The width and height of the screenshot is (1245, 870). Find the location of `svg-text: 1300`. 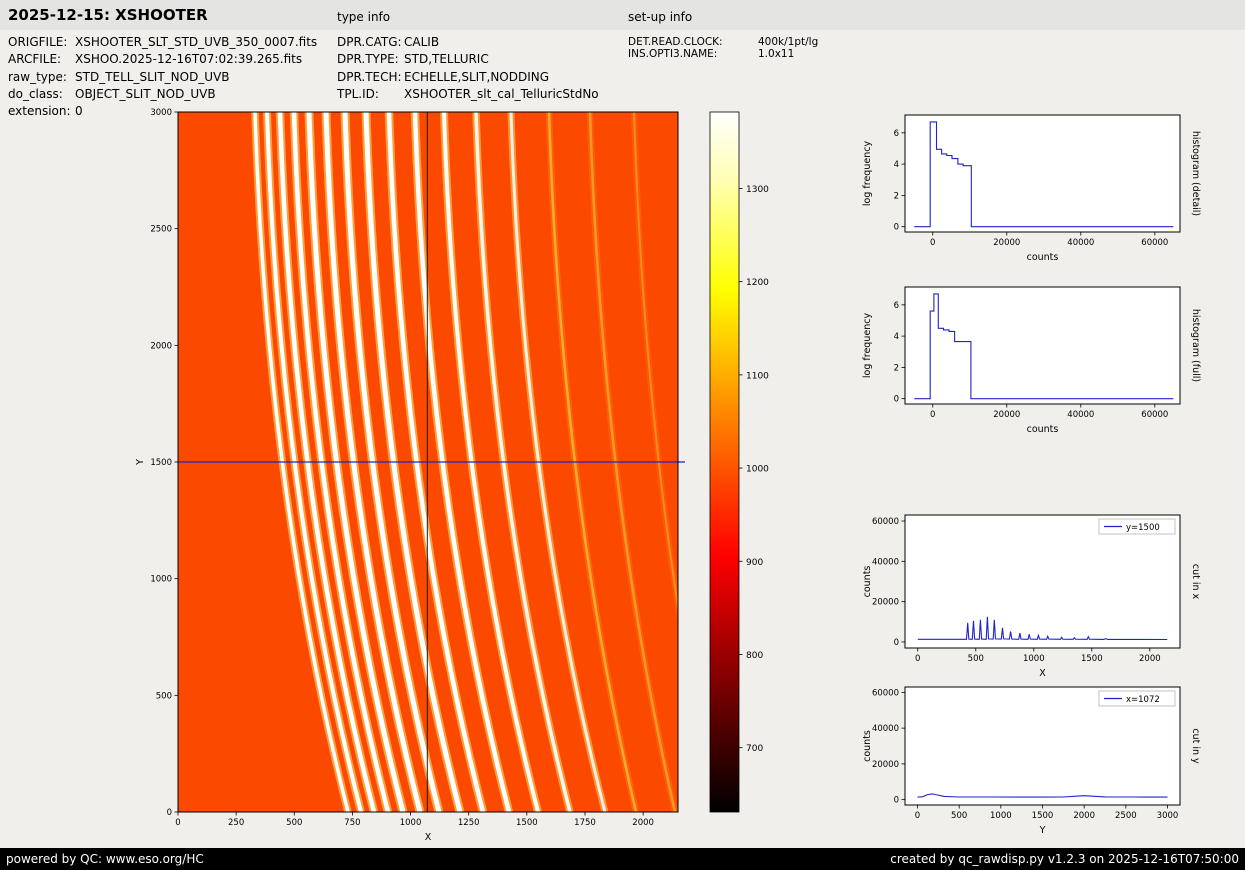

svg-text: 1300 is located at coordinates (757, 190).